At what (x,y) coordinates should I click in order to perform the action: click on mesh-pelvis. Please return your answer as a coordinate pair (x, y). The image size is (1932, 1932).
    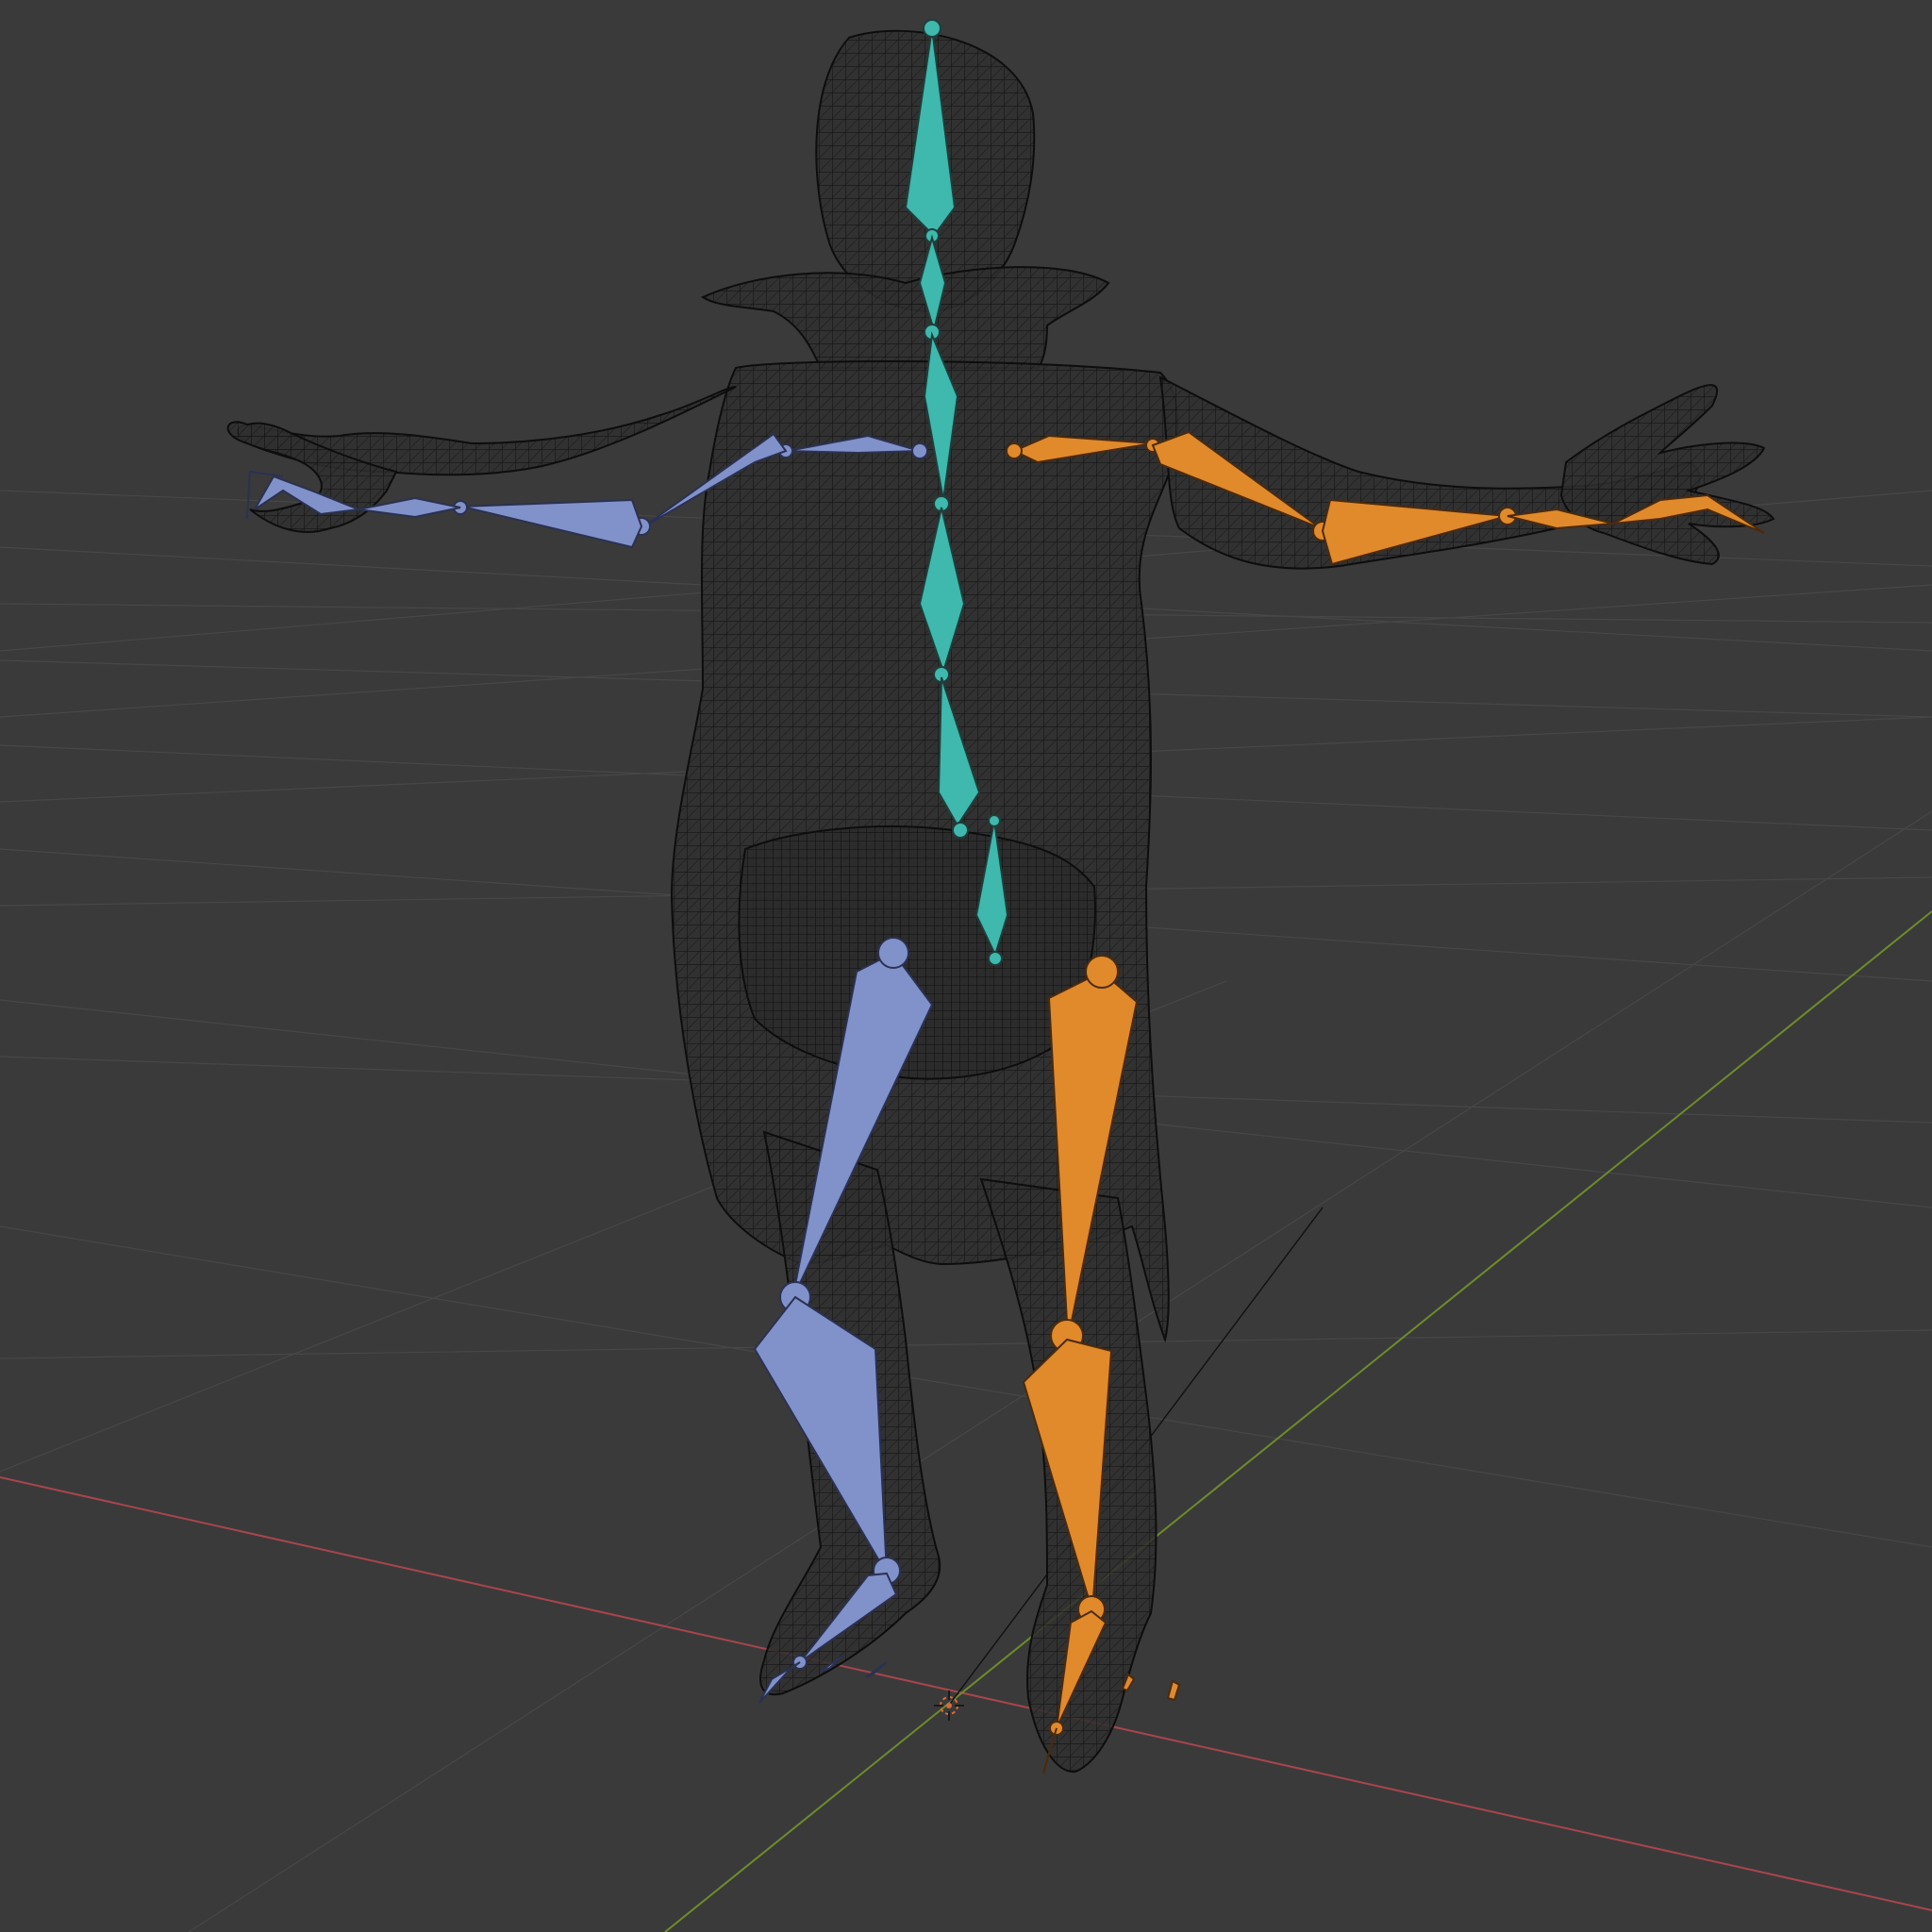
    Looking at the image, I should click on (917, 953).